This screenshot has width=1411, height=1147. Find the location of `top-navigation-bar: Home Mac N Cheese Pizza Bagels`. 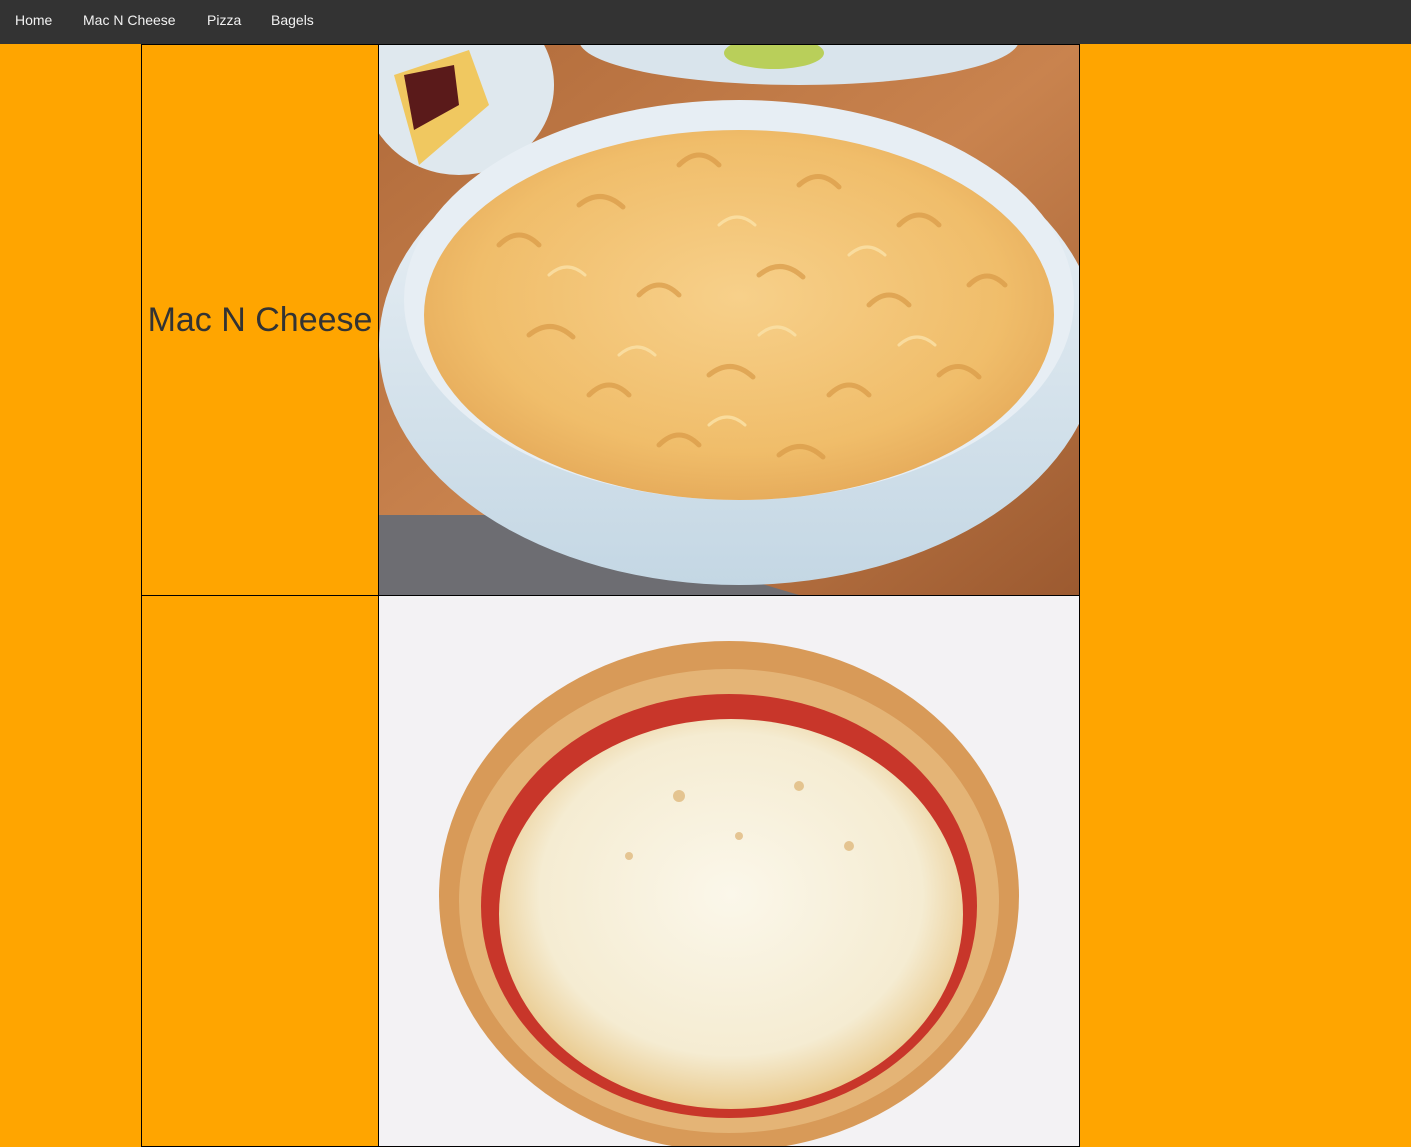

top-navigation-bar: Home Mac N Cheese Pizza Bagels is located at coordinates (705, 22).